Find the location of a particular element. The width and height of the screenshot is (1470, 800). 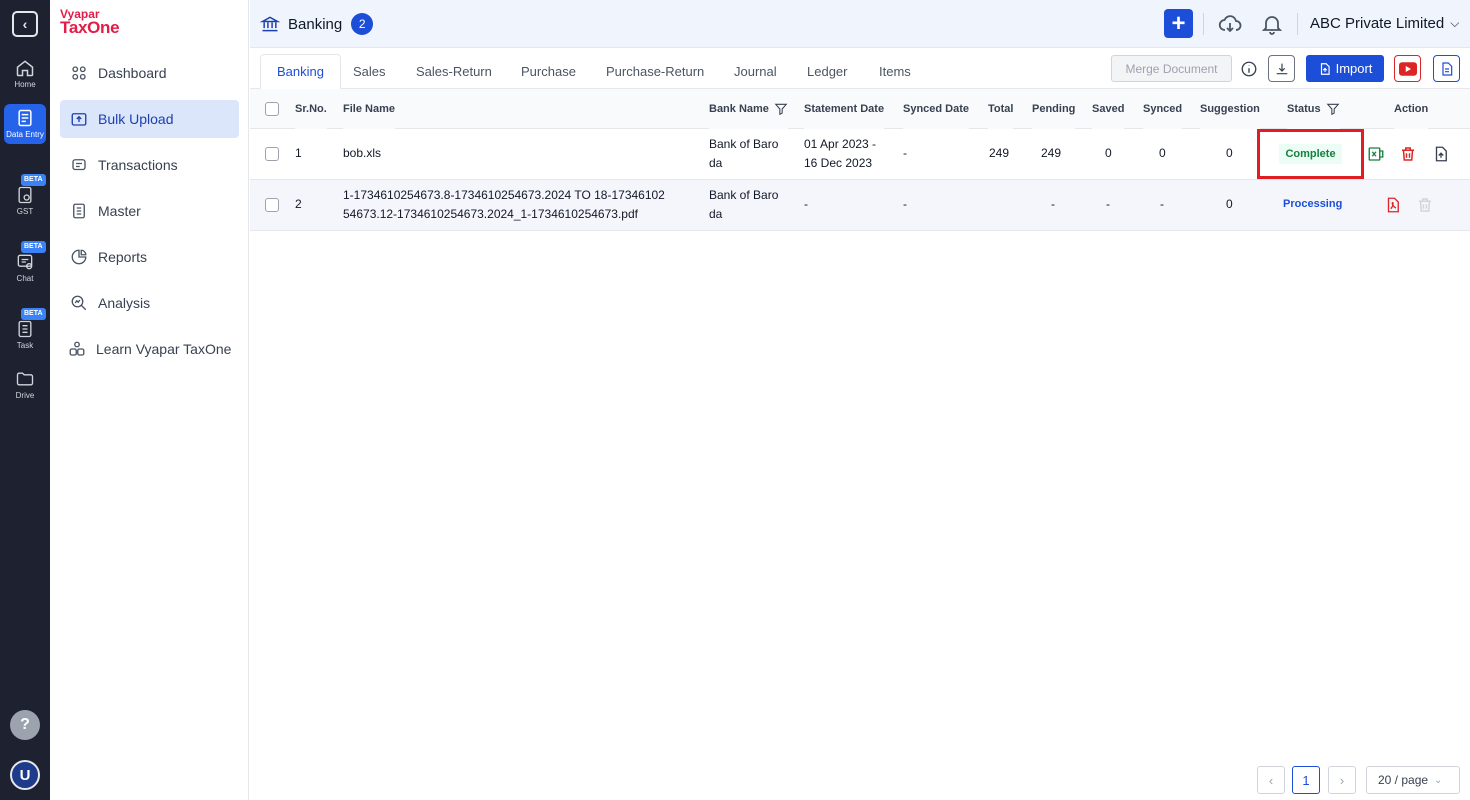

rail-label: Drive is located at coordinates (25, 395).